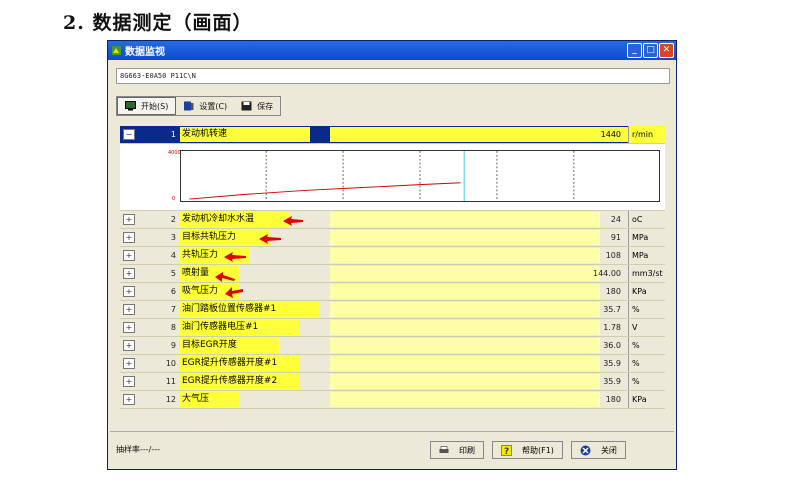 This screenshot has height=489, width=800. What do you see at coordinates (158, 23) in the screenshot?
I see `page-heading: 2. 数据测定（画面）` at bounding box center [158, 23].